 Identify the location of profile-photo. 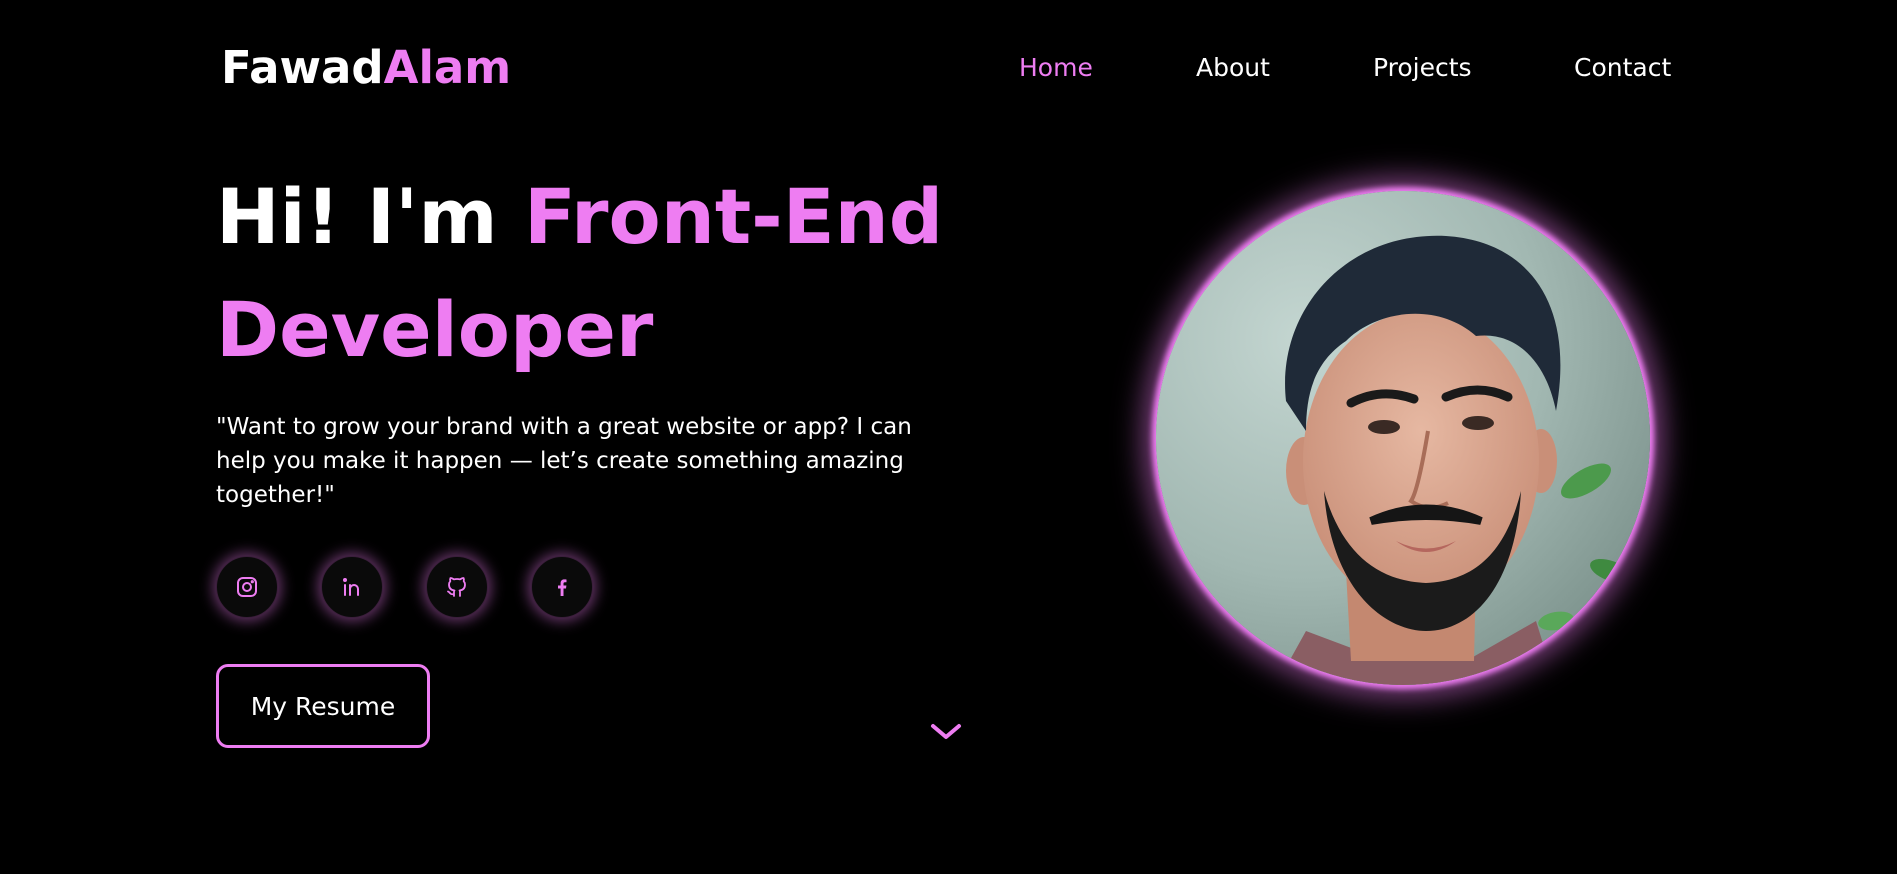
(1403, 438).